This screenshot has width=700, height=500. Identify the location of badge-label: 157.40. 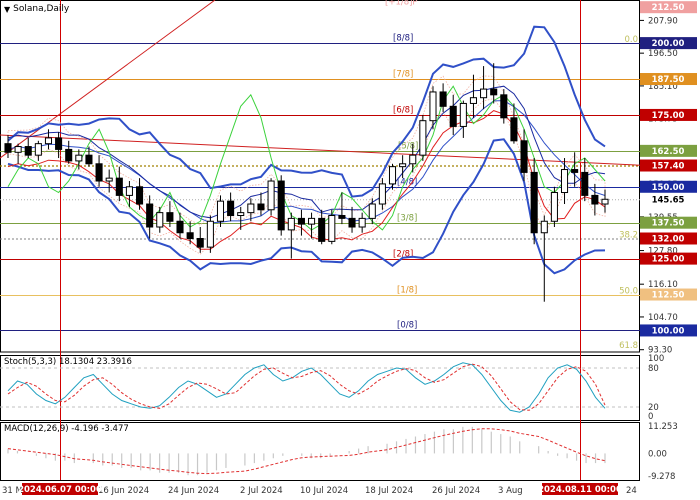
(668, 167).